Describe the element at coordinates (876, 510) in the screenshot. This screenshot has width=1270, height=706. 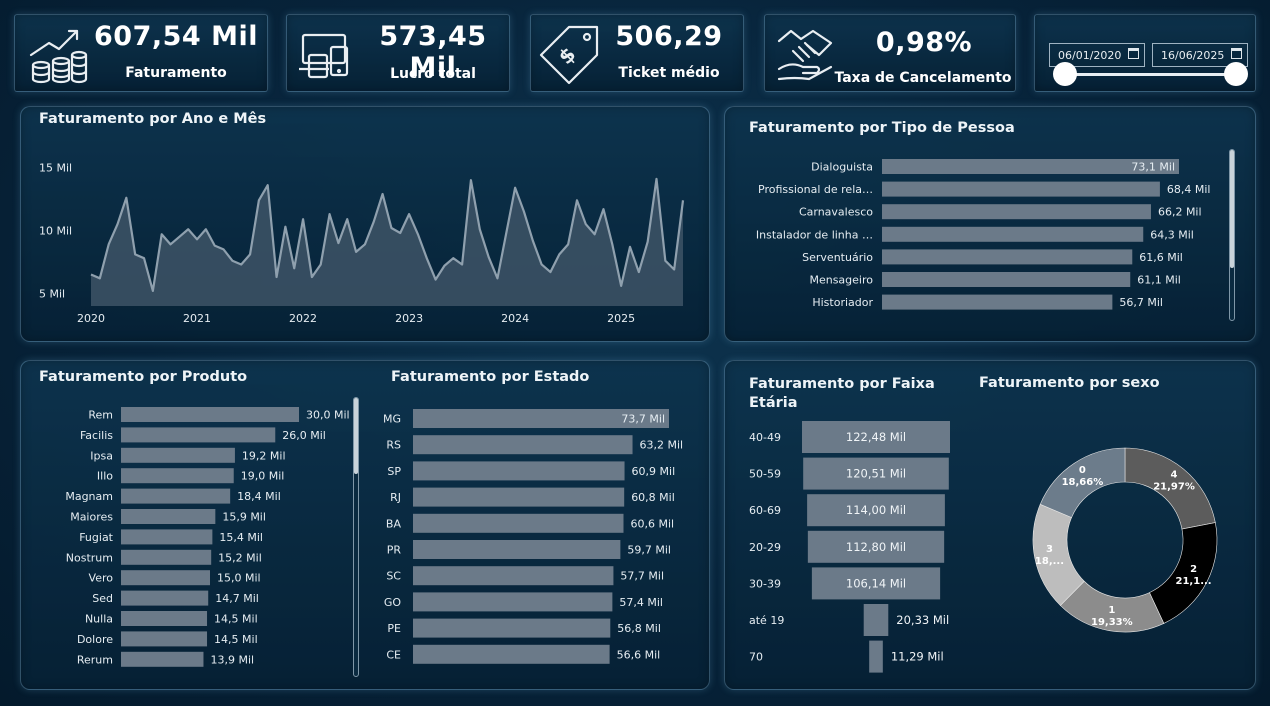
I see `data-label: 114,00 Mil` at that location.